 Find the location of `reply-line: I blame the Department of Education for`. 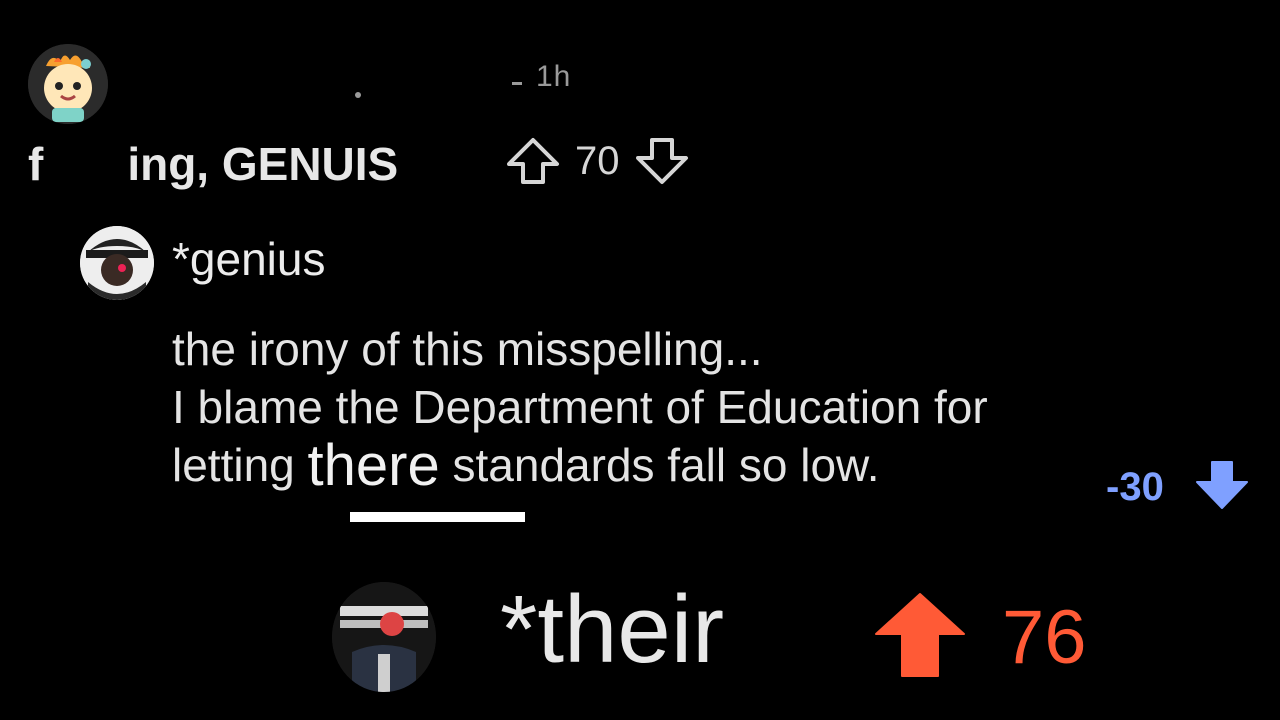

reply-line: I blame the Department of Education for is located at coordinates (580, 407).